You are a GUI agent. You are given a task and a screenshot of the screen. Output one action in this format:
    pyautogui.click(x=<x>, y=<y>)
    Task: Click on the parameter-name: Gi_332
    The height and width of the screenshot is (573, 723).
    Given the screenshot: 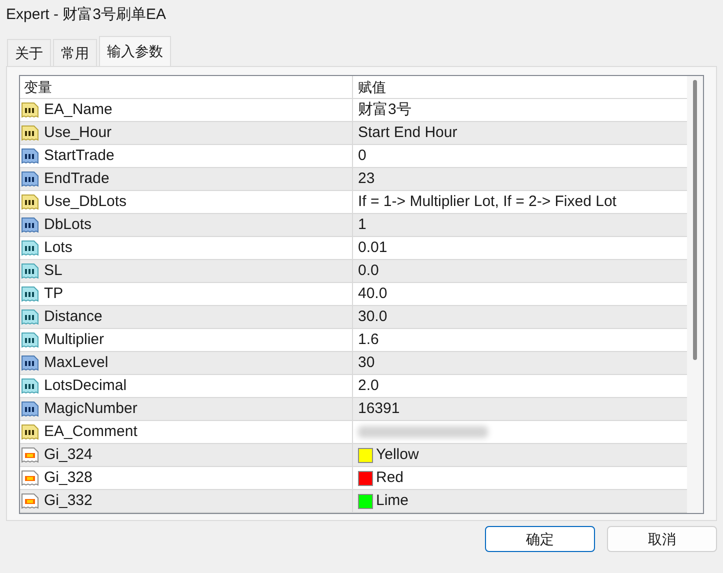 What is the action you would take?
    pyautogui.click(x=68, y=500)
    